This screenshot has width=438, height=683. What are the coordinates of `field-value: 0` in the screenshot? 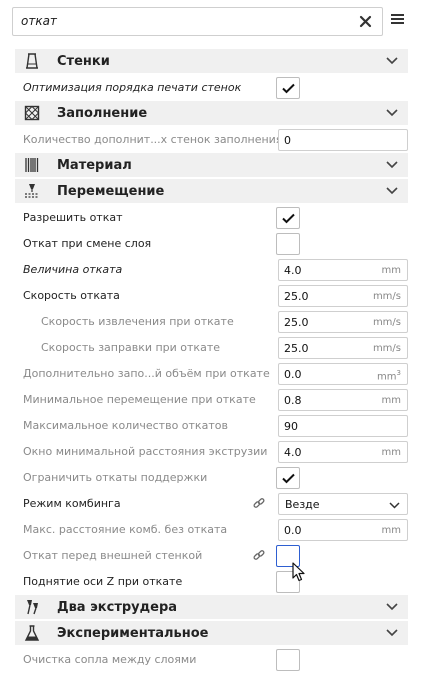 It's located at (287, 140).